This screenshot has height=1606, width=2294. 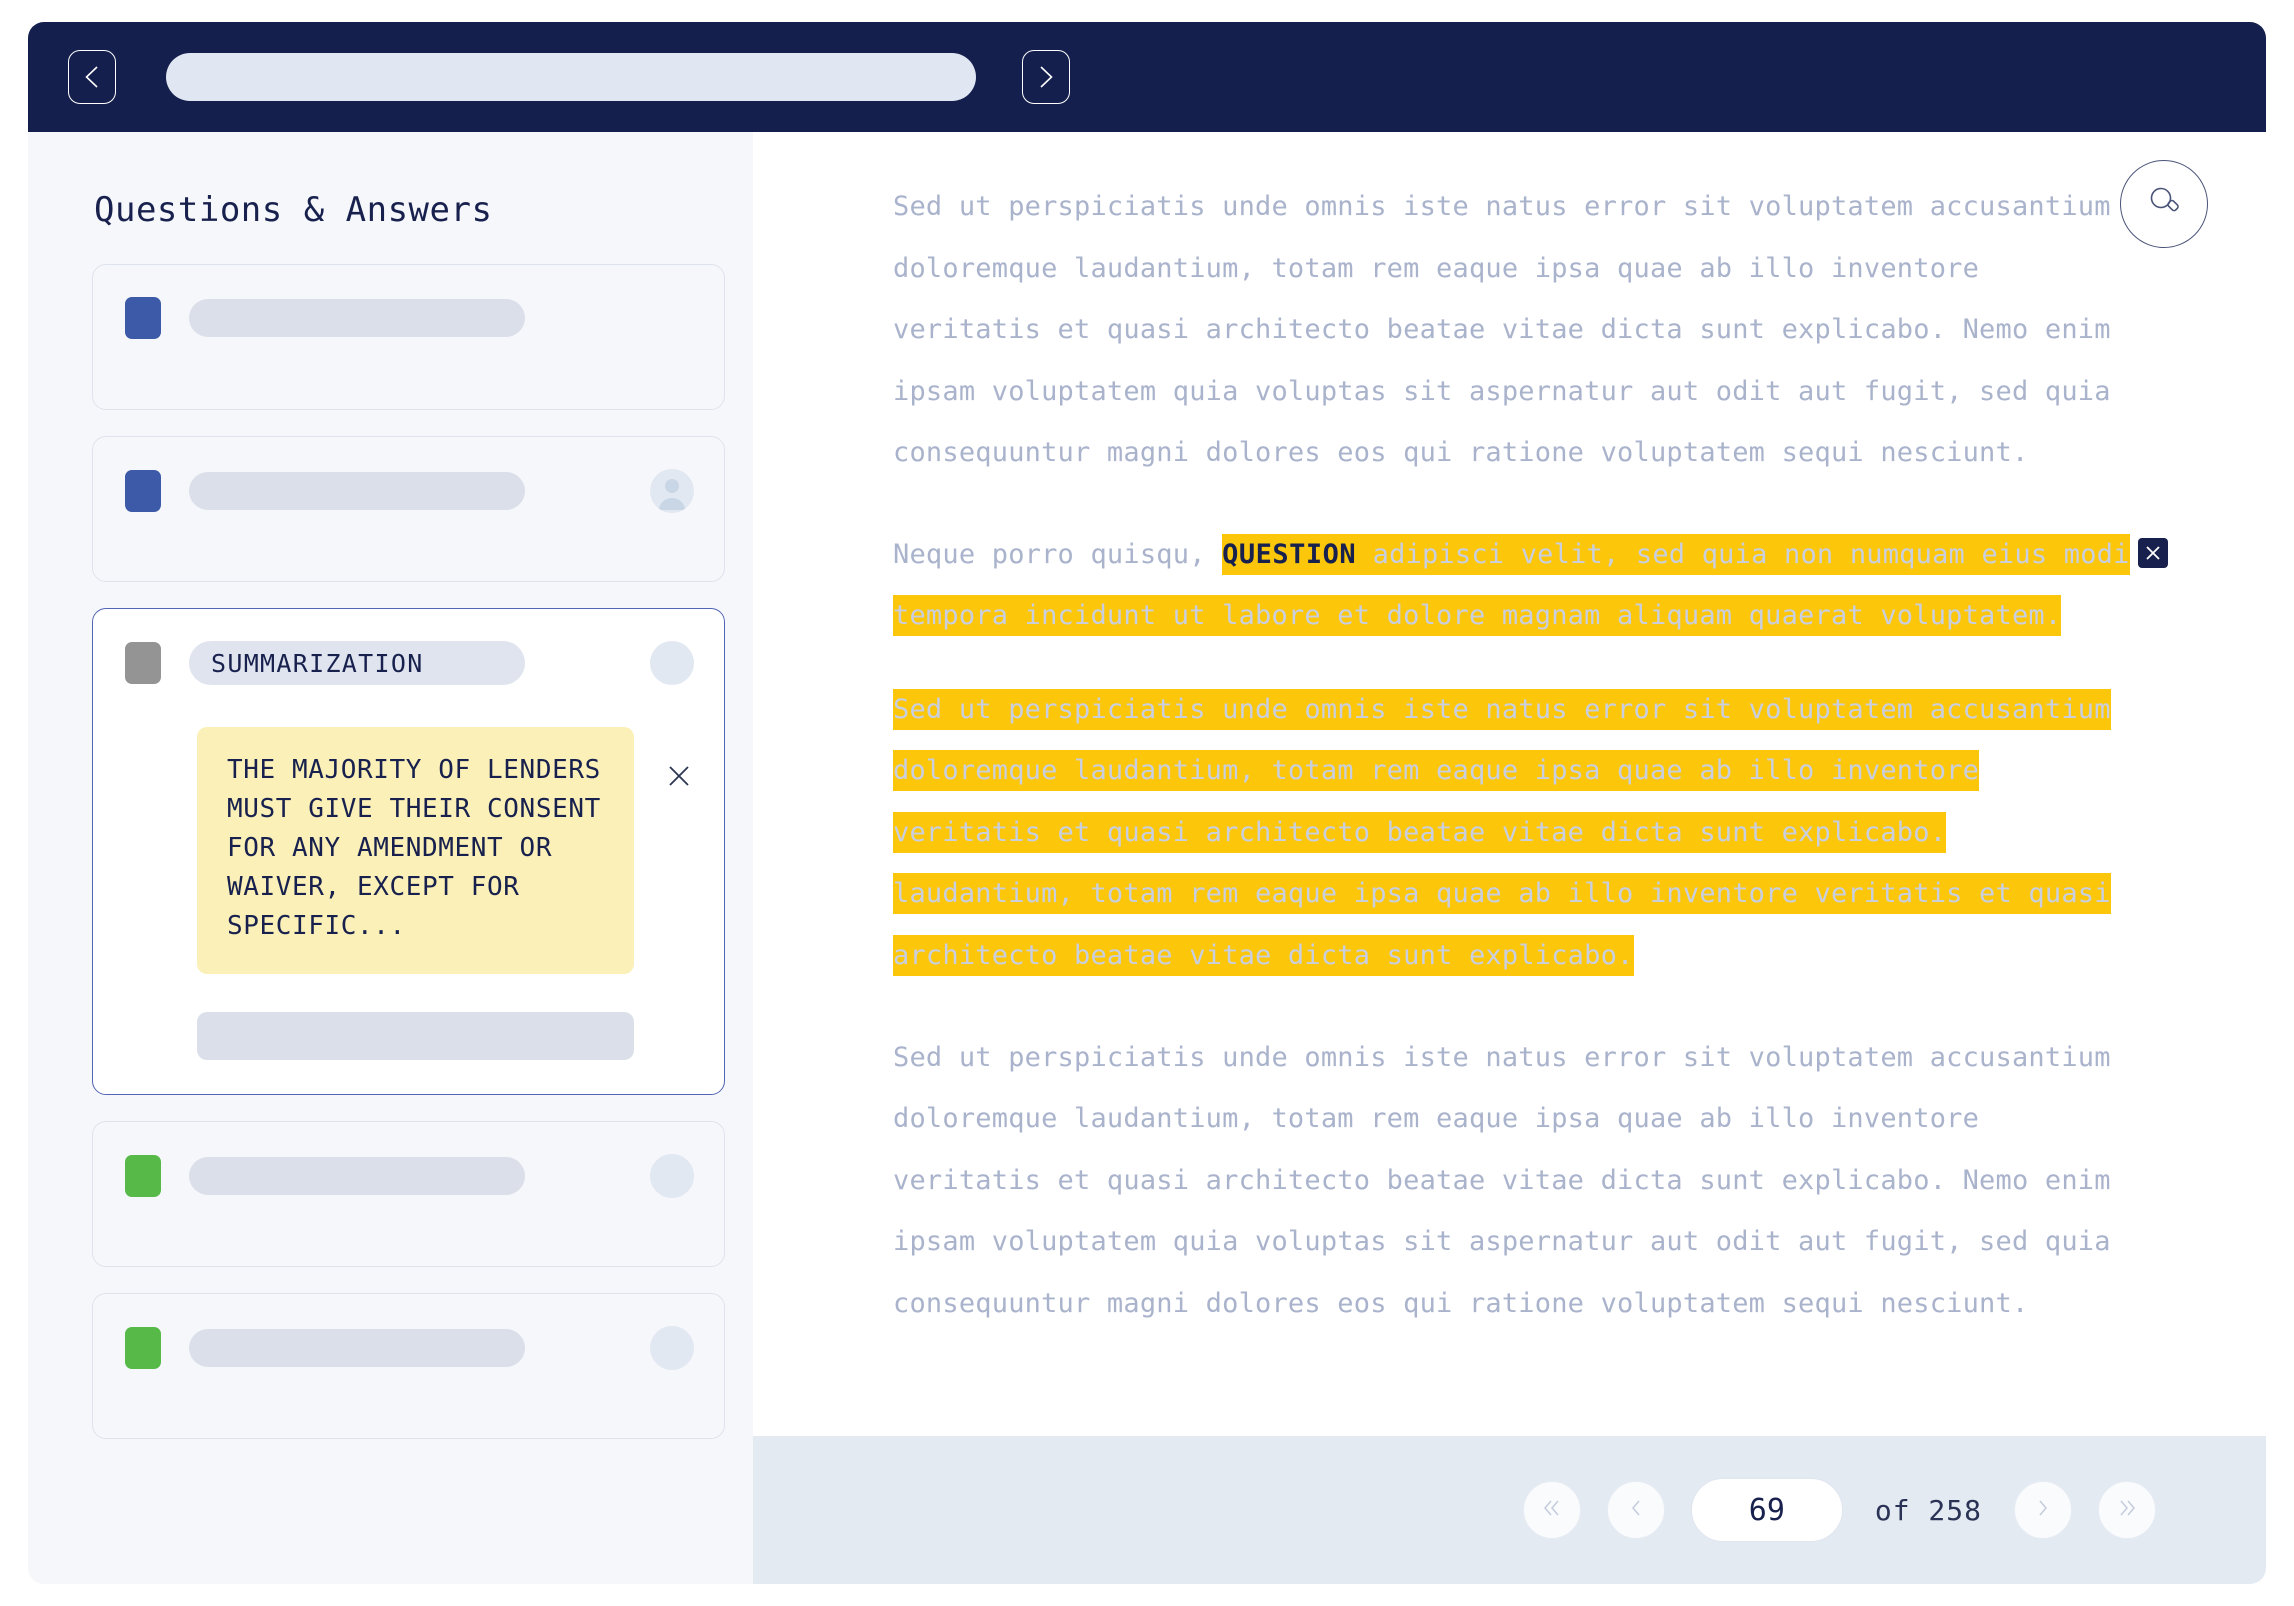 What do you see at coordinates (143, 663) in the screenshot?
I see `category-tag-gray` at bounding box center [143, 663].